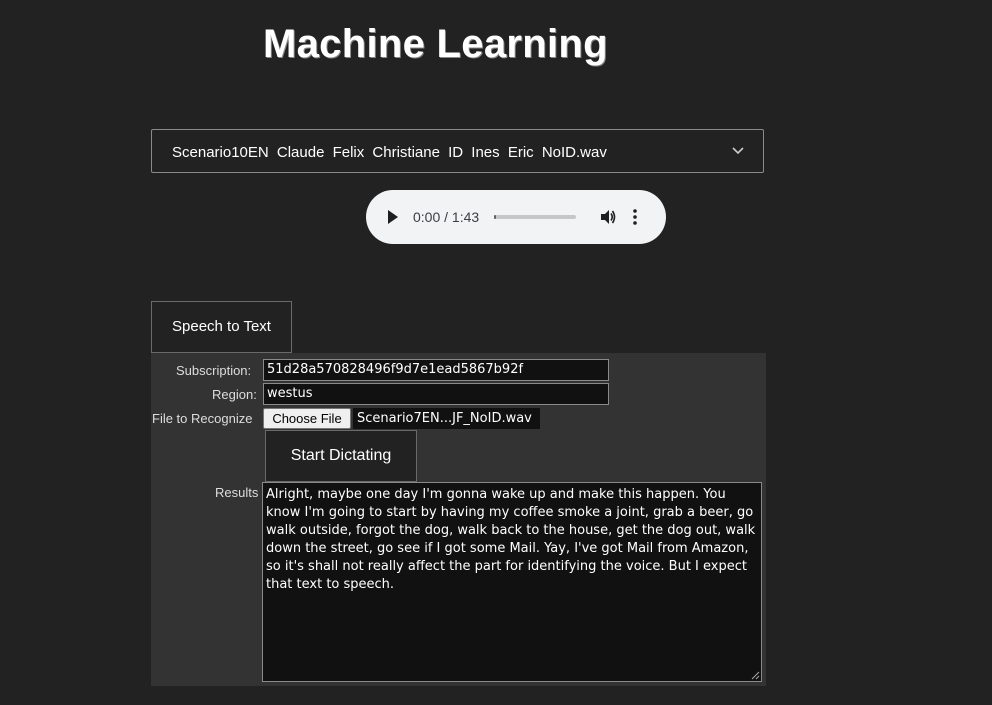 This screenshot has height=705, width=992. I want to click on volume-icon, so click(608, 217).